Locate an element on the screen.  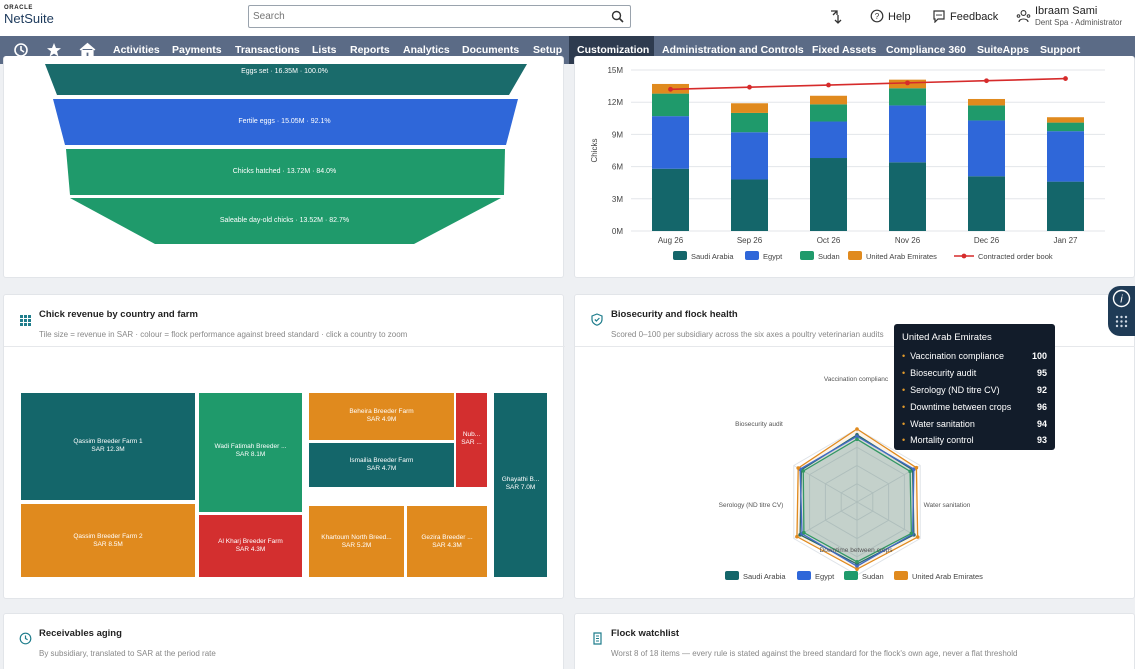
treemap-tile: Wadi Fatimah Breeder ... SAR 8.1M is located at coordinates (250, 452).